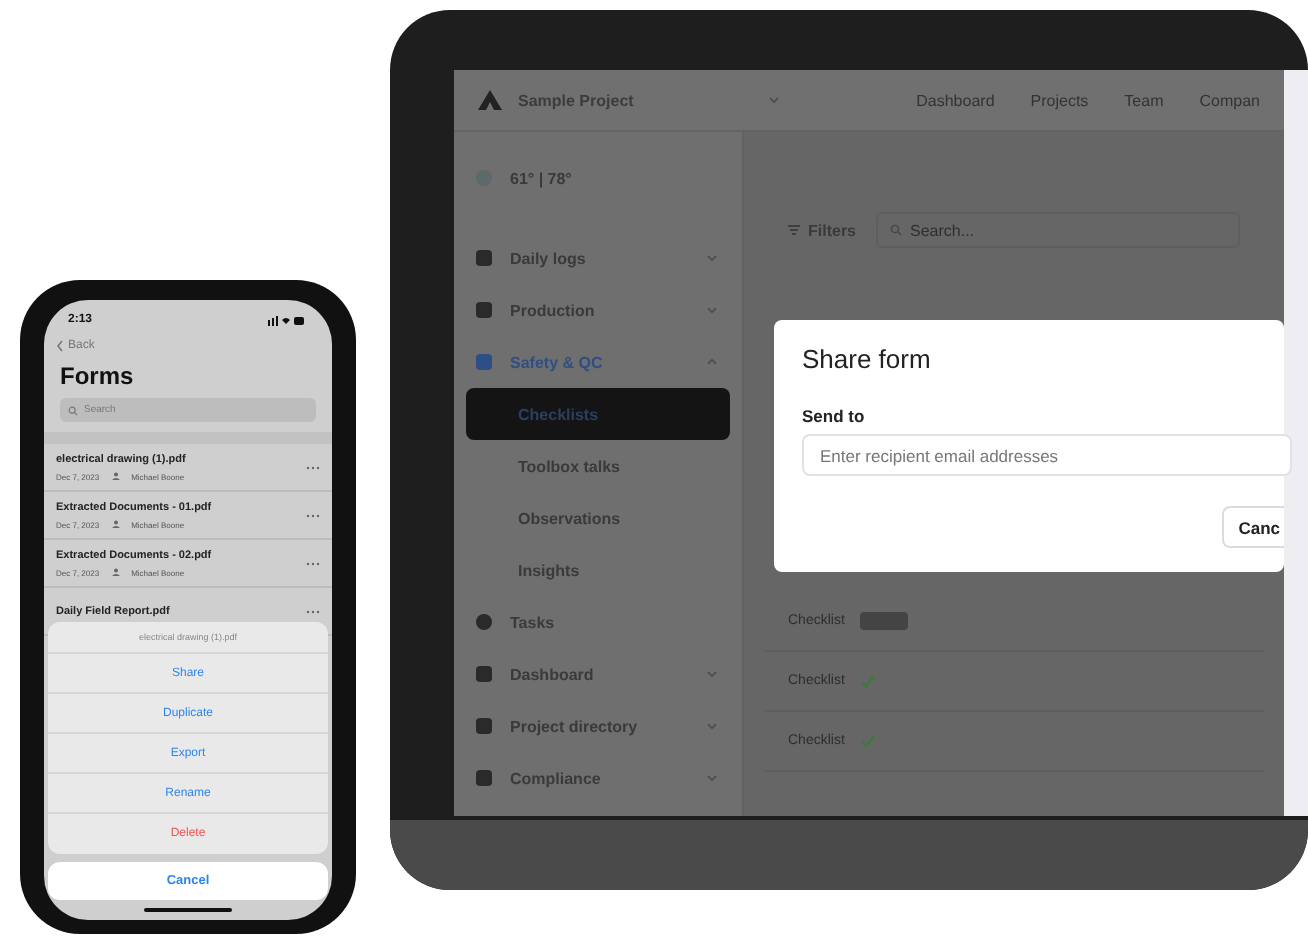 This screenshot has height=938, width=1308. What do you see at coordinates (598, 414) in the screenshot?
I see `sidebar-subitem: Checklists` at bounding box center [598, 414].